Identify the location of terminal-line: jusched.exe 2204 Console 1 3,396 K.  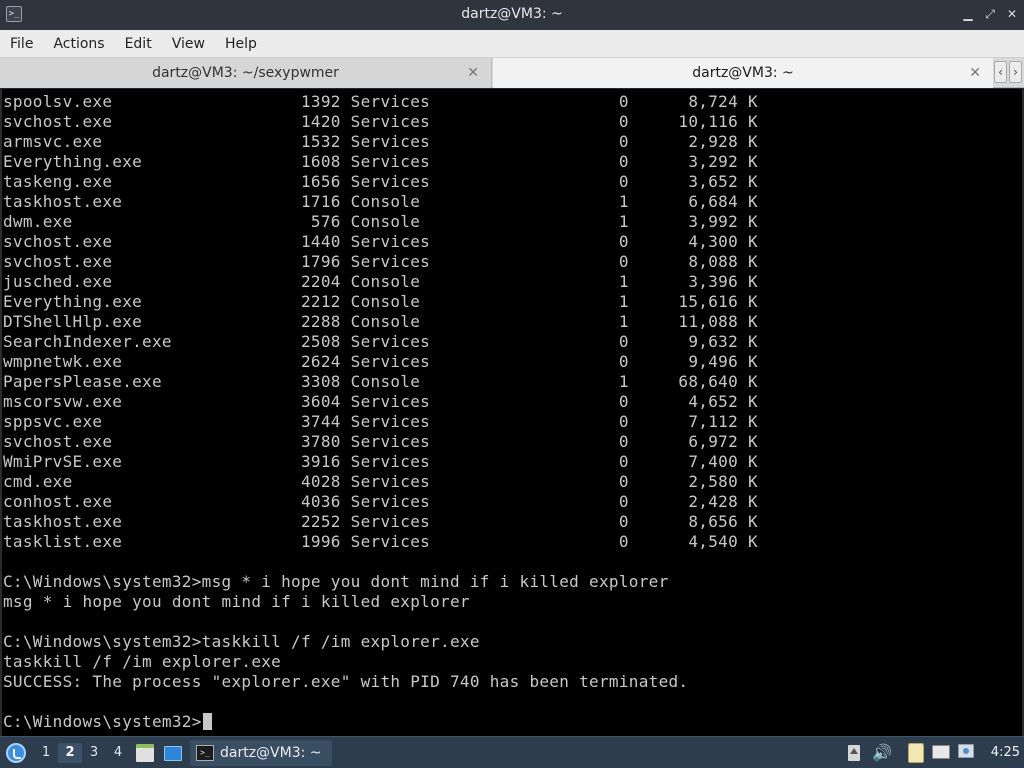
(380, 281).